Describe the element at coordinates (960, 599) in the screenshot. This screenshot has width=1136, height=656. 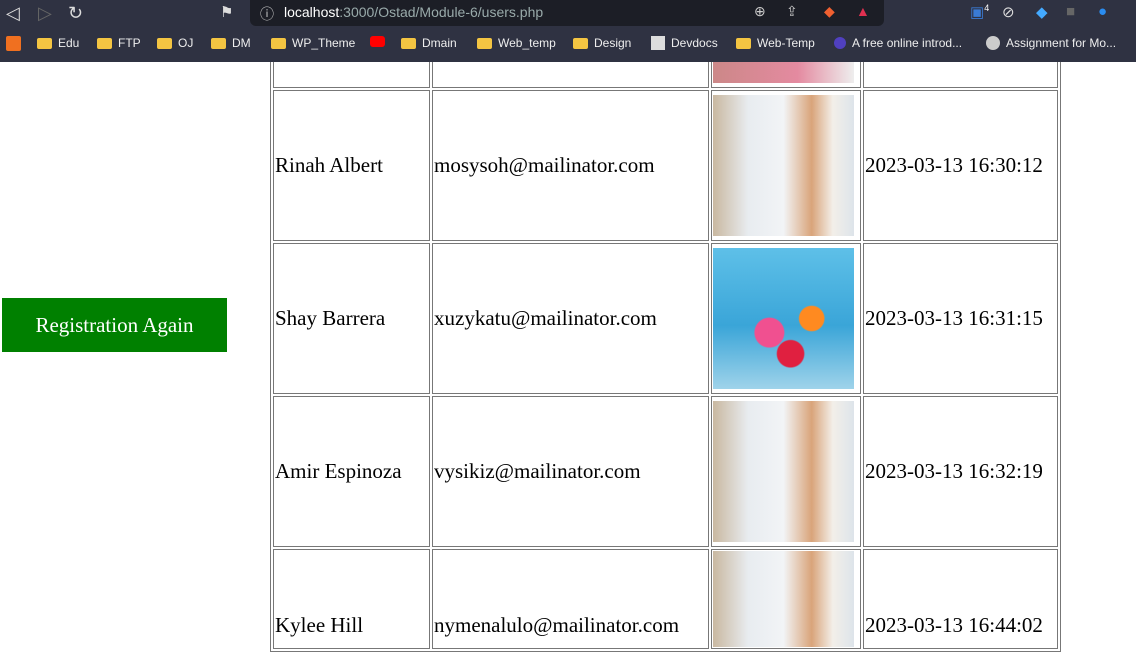
I see `date-cell: 2023-03-13 16:44:02` at that location.